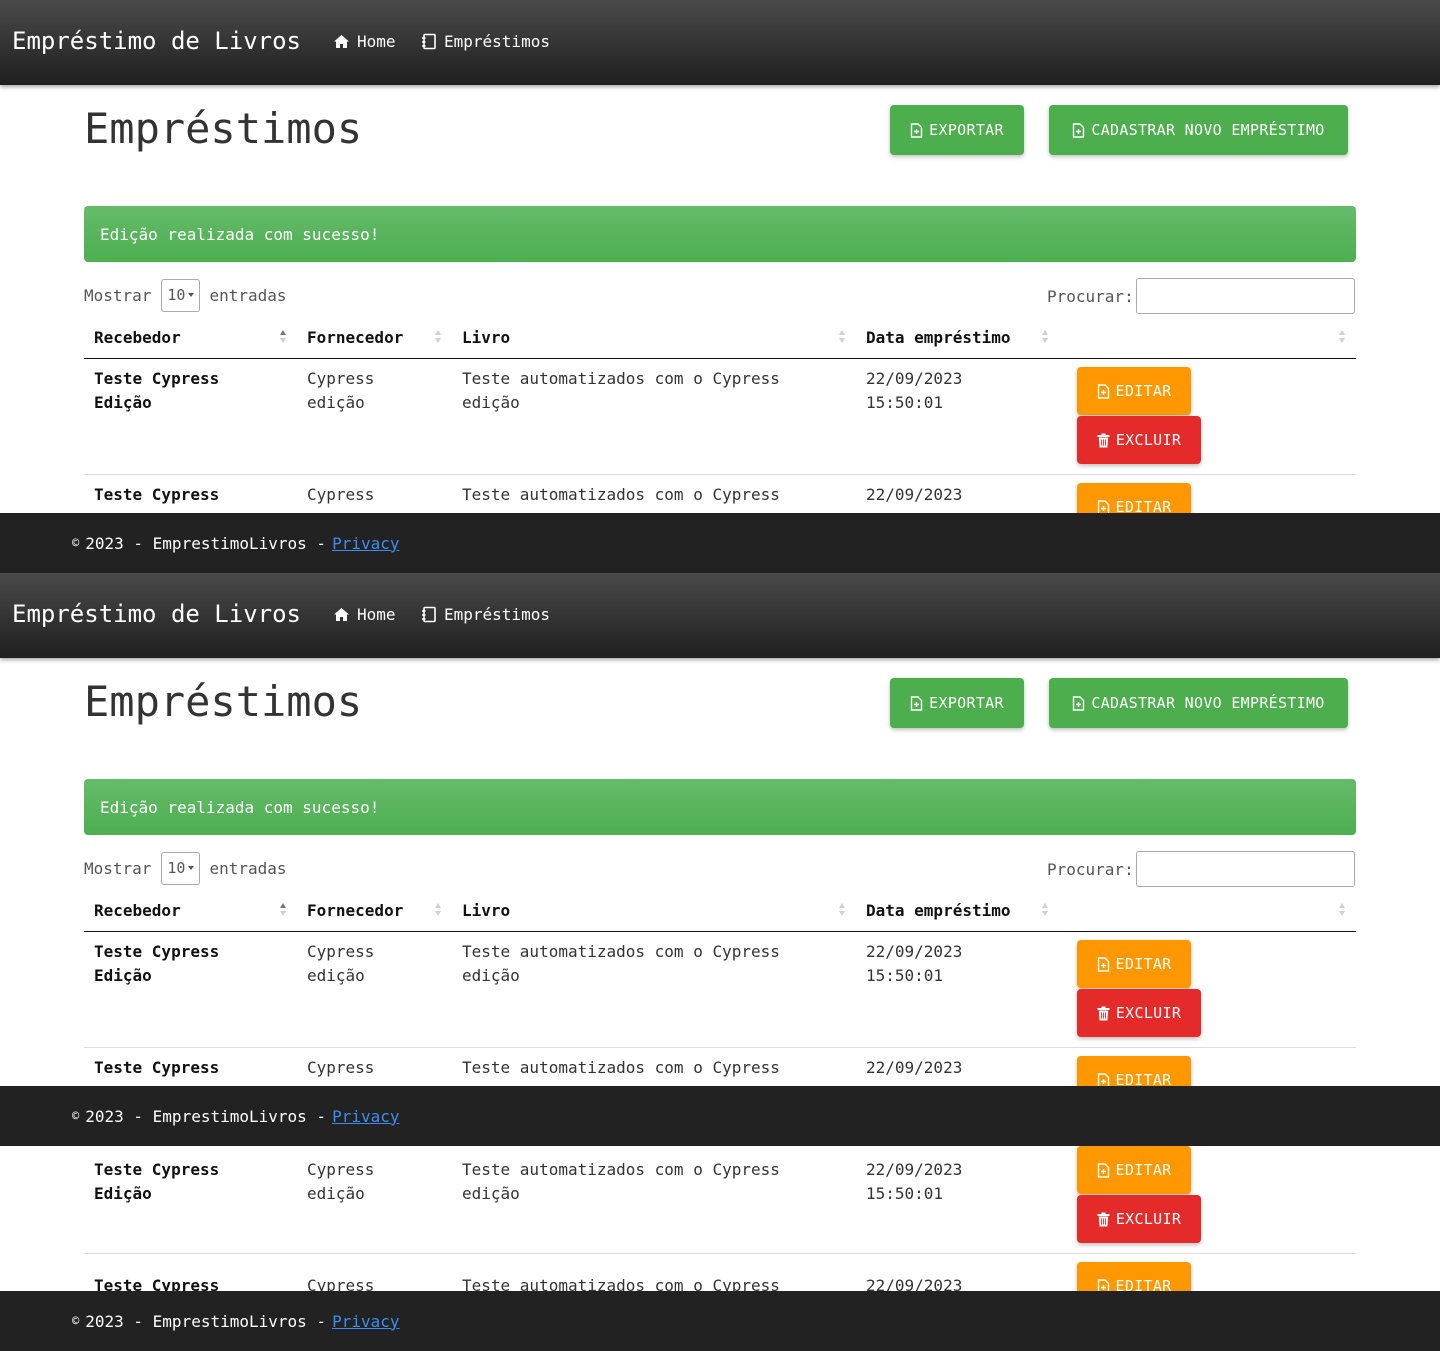 The width and height of the screenshot is (1440, 1351). I want to click on page-length-control: Mostrar 10 entradas, so click(185, 295).